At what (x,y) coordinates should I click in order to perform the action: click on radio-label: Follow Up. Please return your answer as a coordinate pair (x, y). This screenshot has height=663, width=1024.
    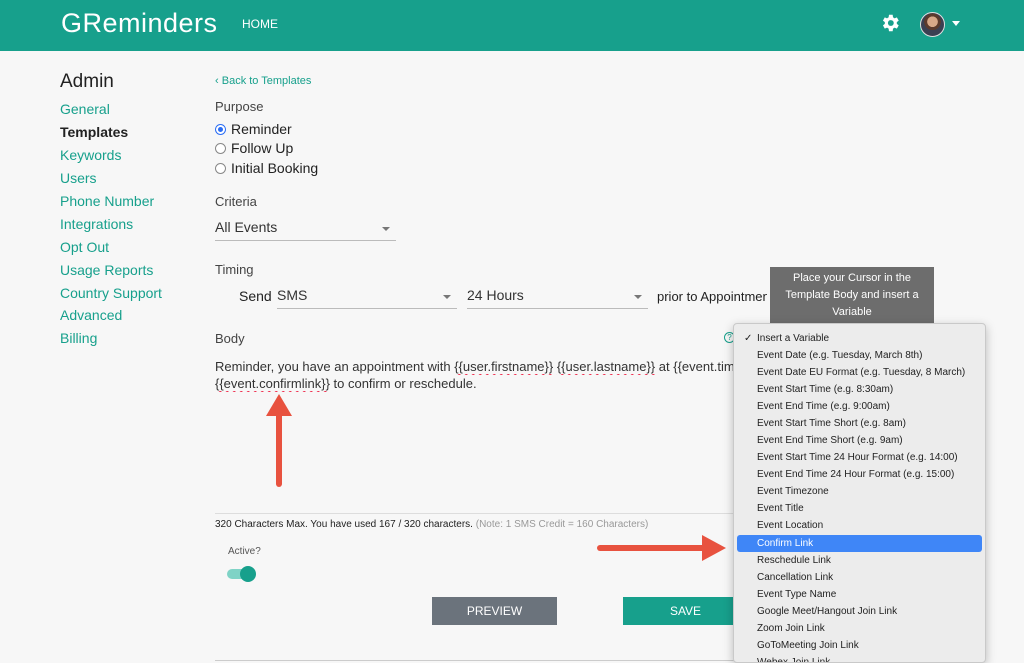
    Looking at the image, I should click on (262, 148).